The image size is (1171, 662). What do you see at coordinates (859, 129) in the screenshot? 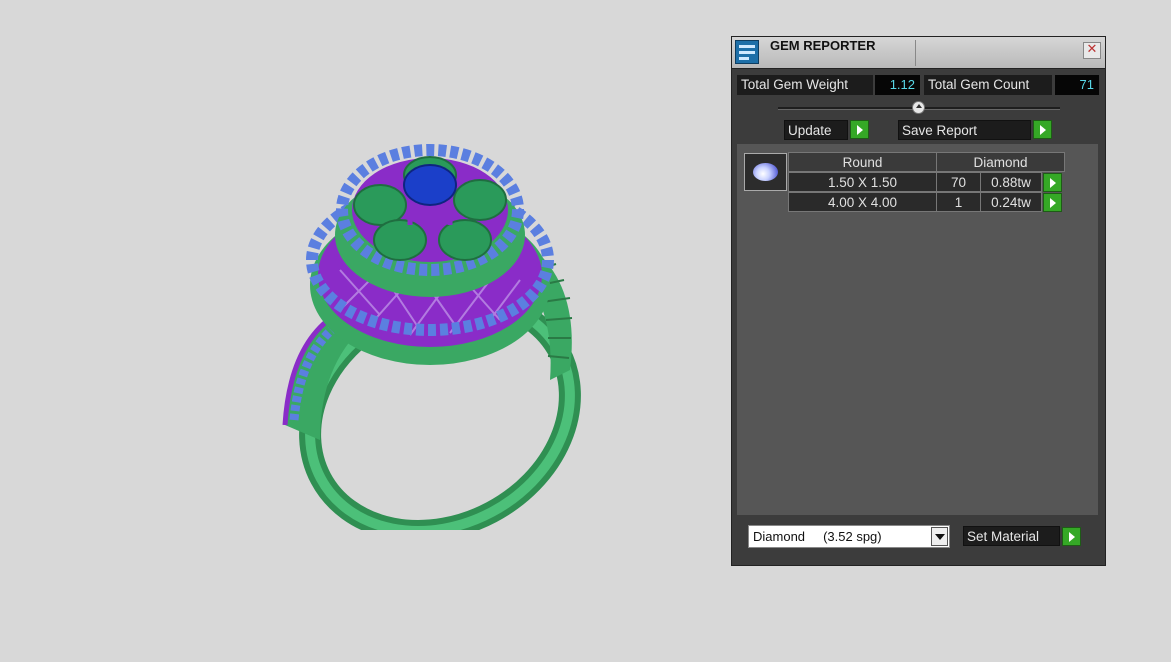
I see `update-go-icon` at bounding box center [859, 129].